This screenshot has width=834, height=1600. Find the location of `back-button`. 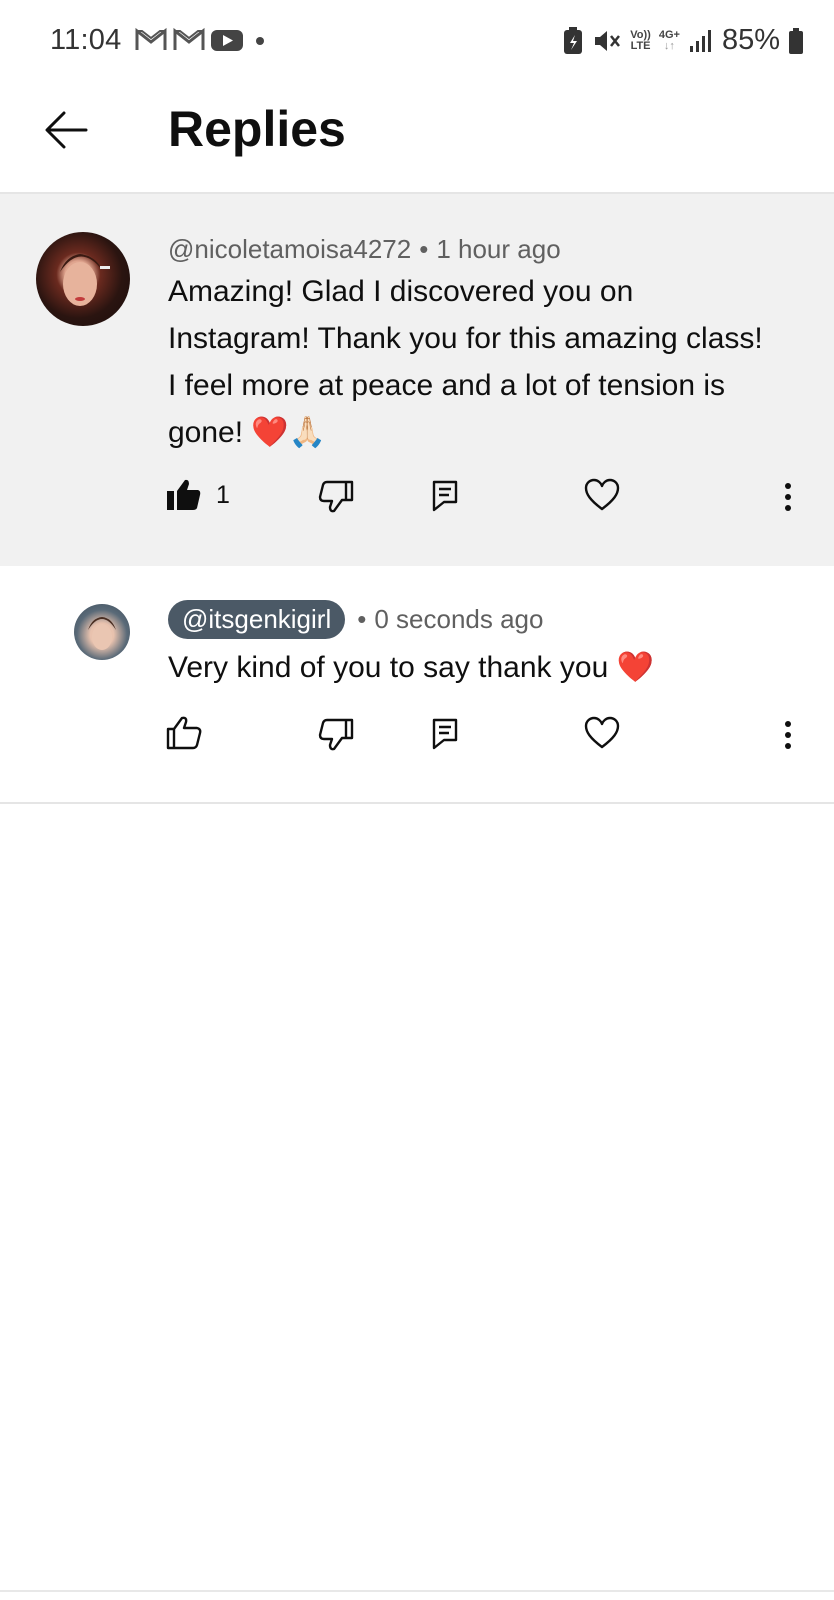

back-button is located at coordinates (66, 130).